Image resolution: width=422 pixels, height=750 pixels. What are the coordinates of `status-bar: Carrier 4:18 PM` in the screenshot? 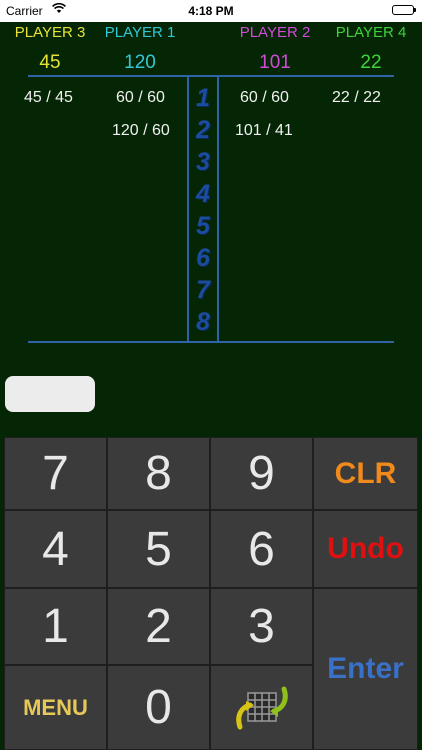 It's located at (211, 11).